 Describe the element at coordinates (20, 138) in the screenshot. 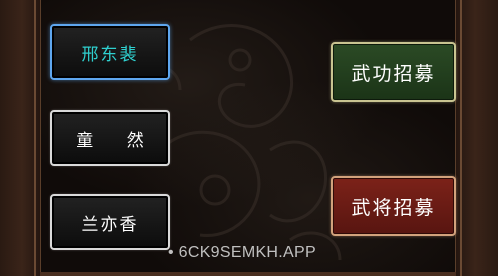

I see `left-frame` at that location.